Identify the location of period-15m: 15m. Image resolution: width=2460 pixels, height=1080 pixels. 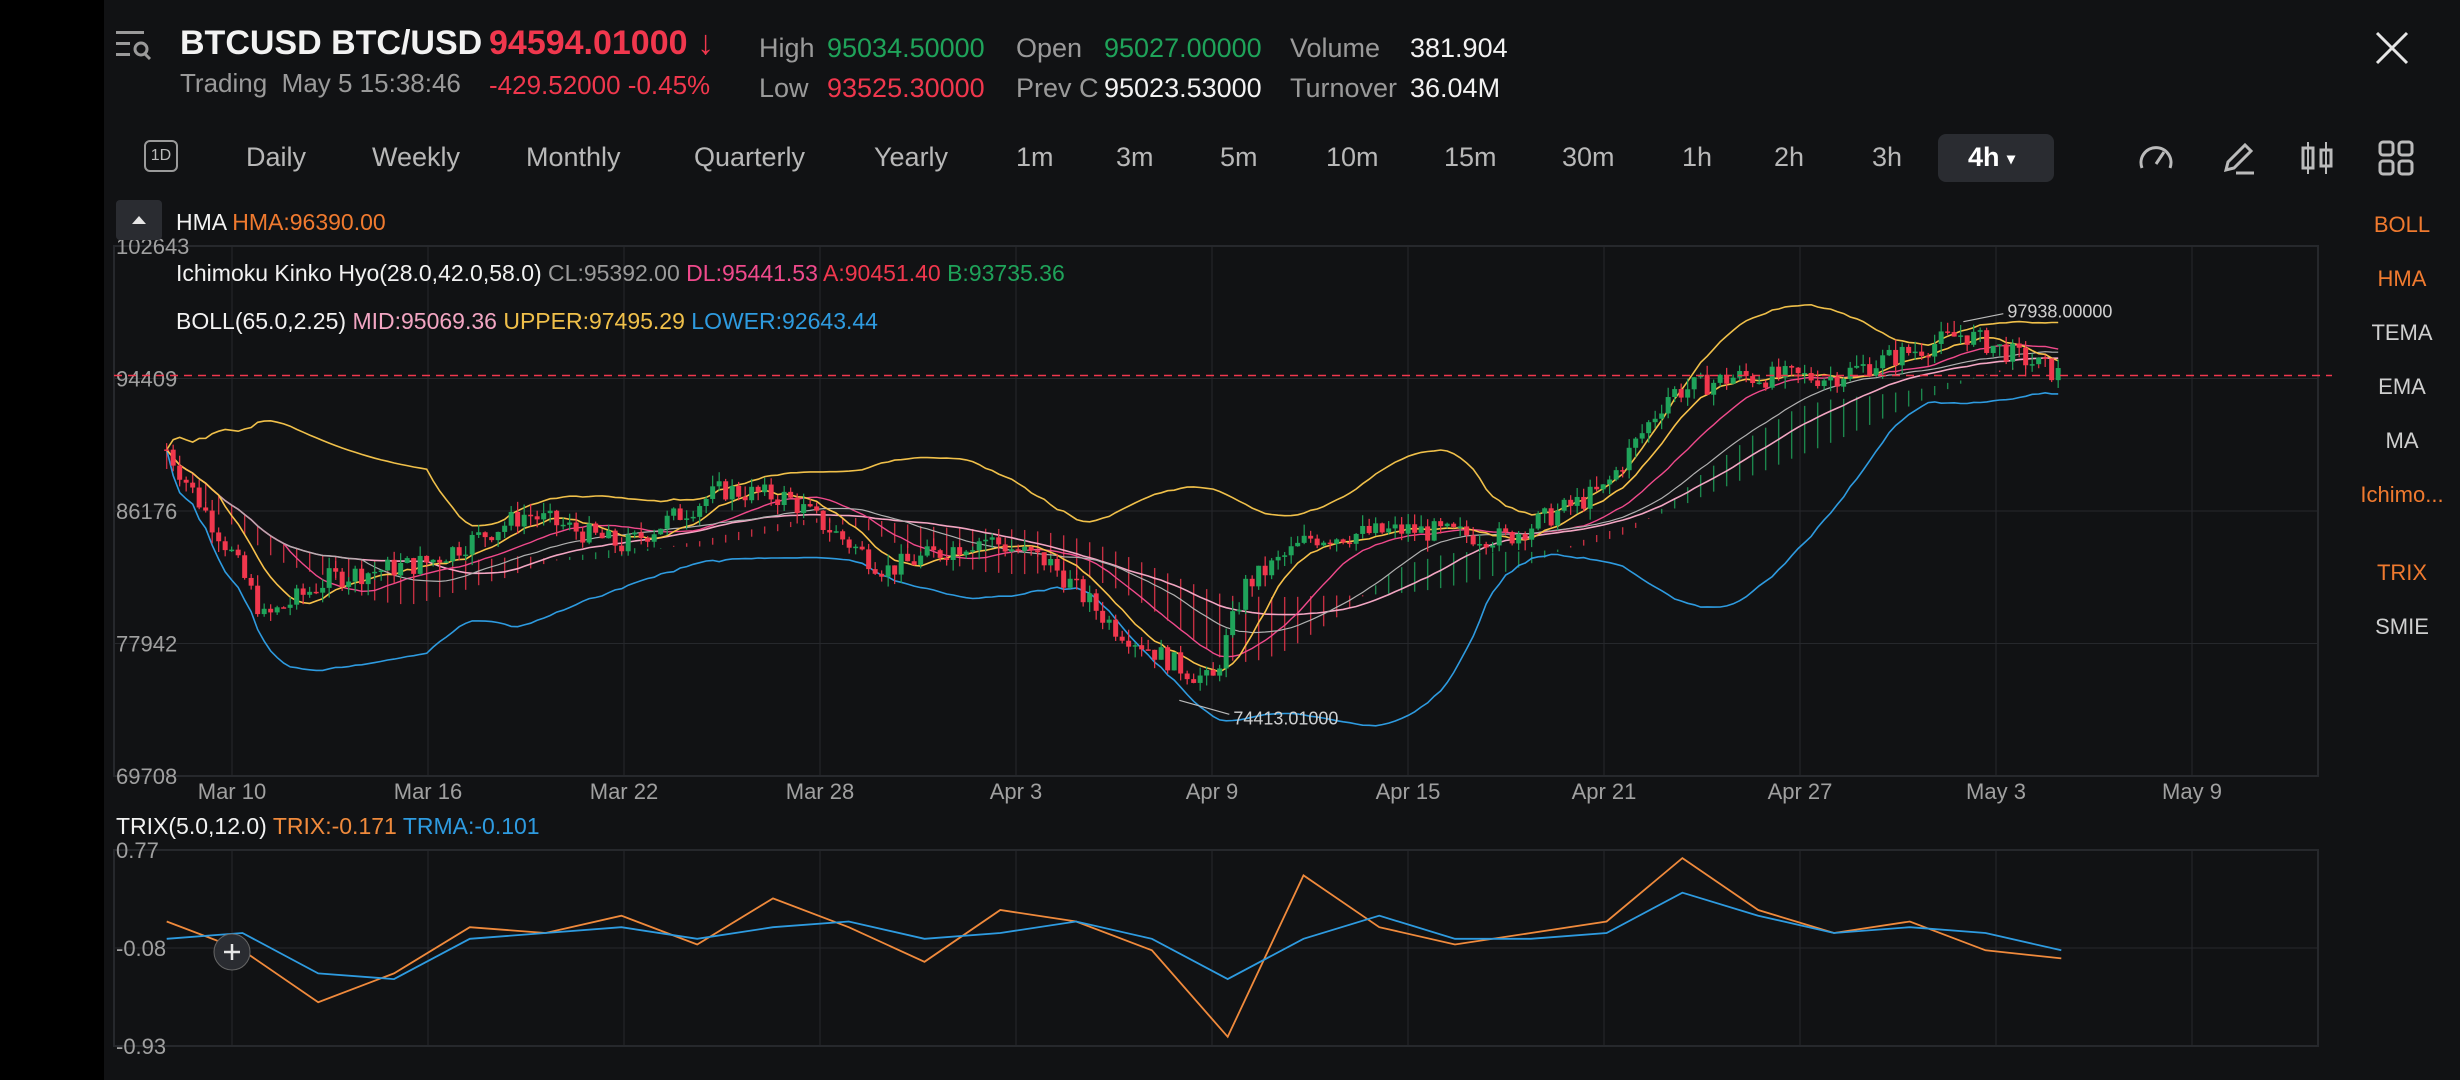
(1470, 157).